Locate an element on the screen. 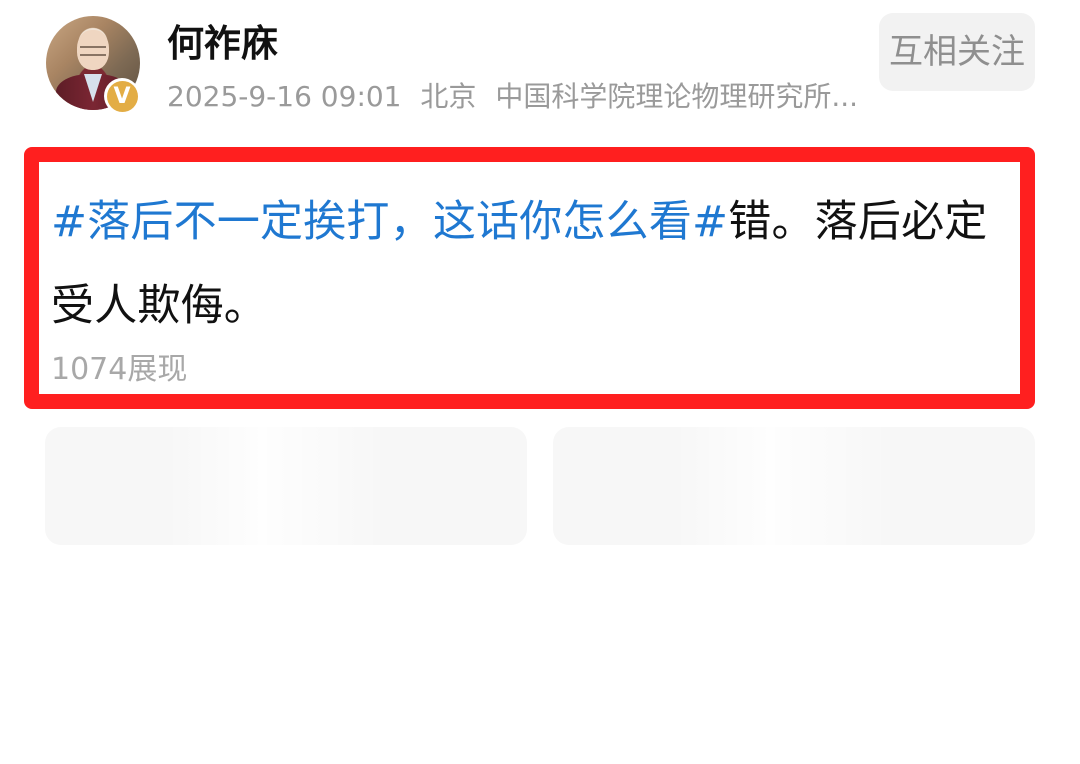  location: 北京 is located at coordinates (448, 96).